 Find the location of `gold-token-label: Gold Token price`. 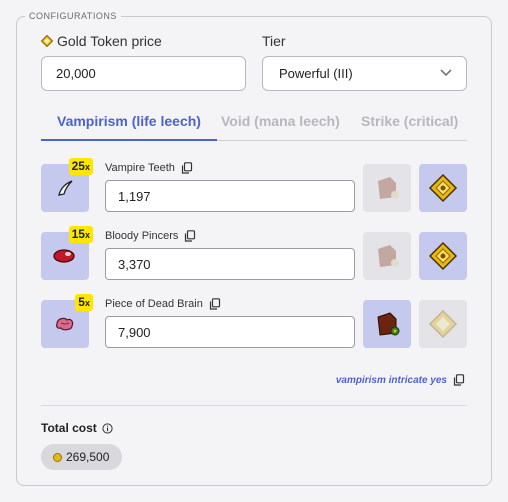

gold-token-label: Gold Token price is located at coordinates (109, 41).